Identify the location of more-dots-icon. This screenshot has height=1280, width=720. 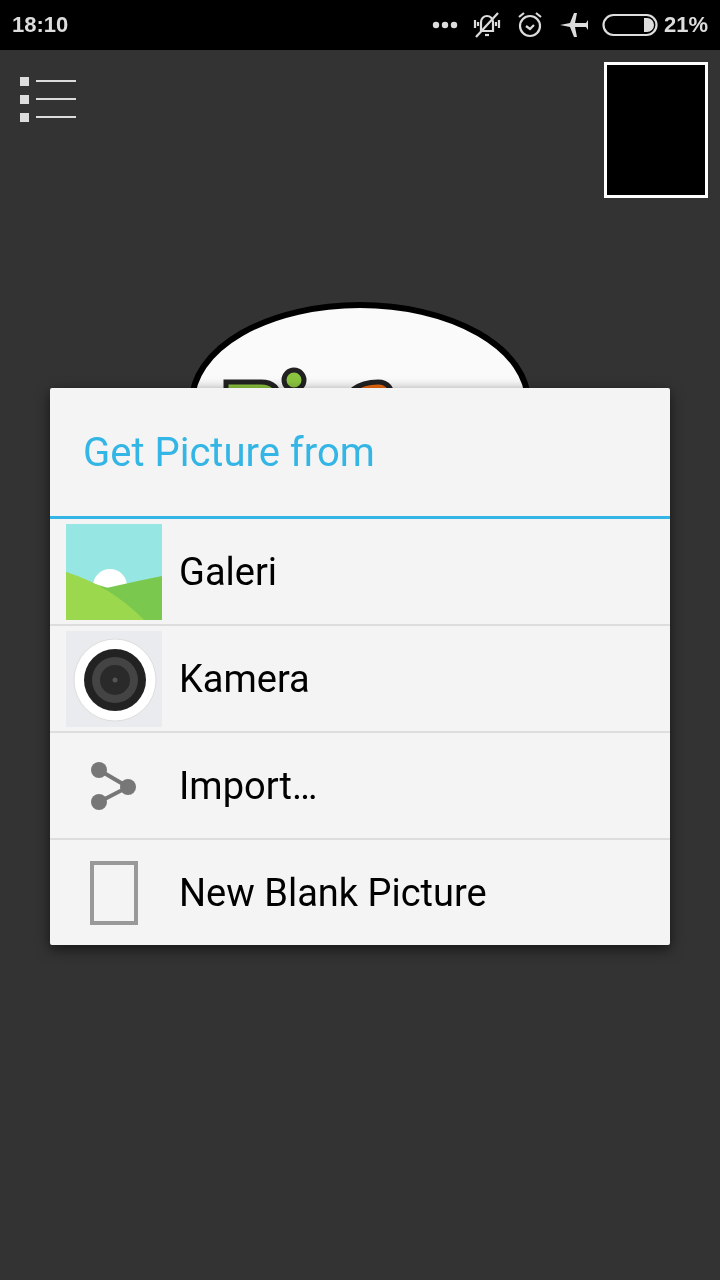
(444, 25).